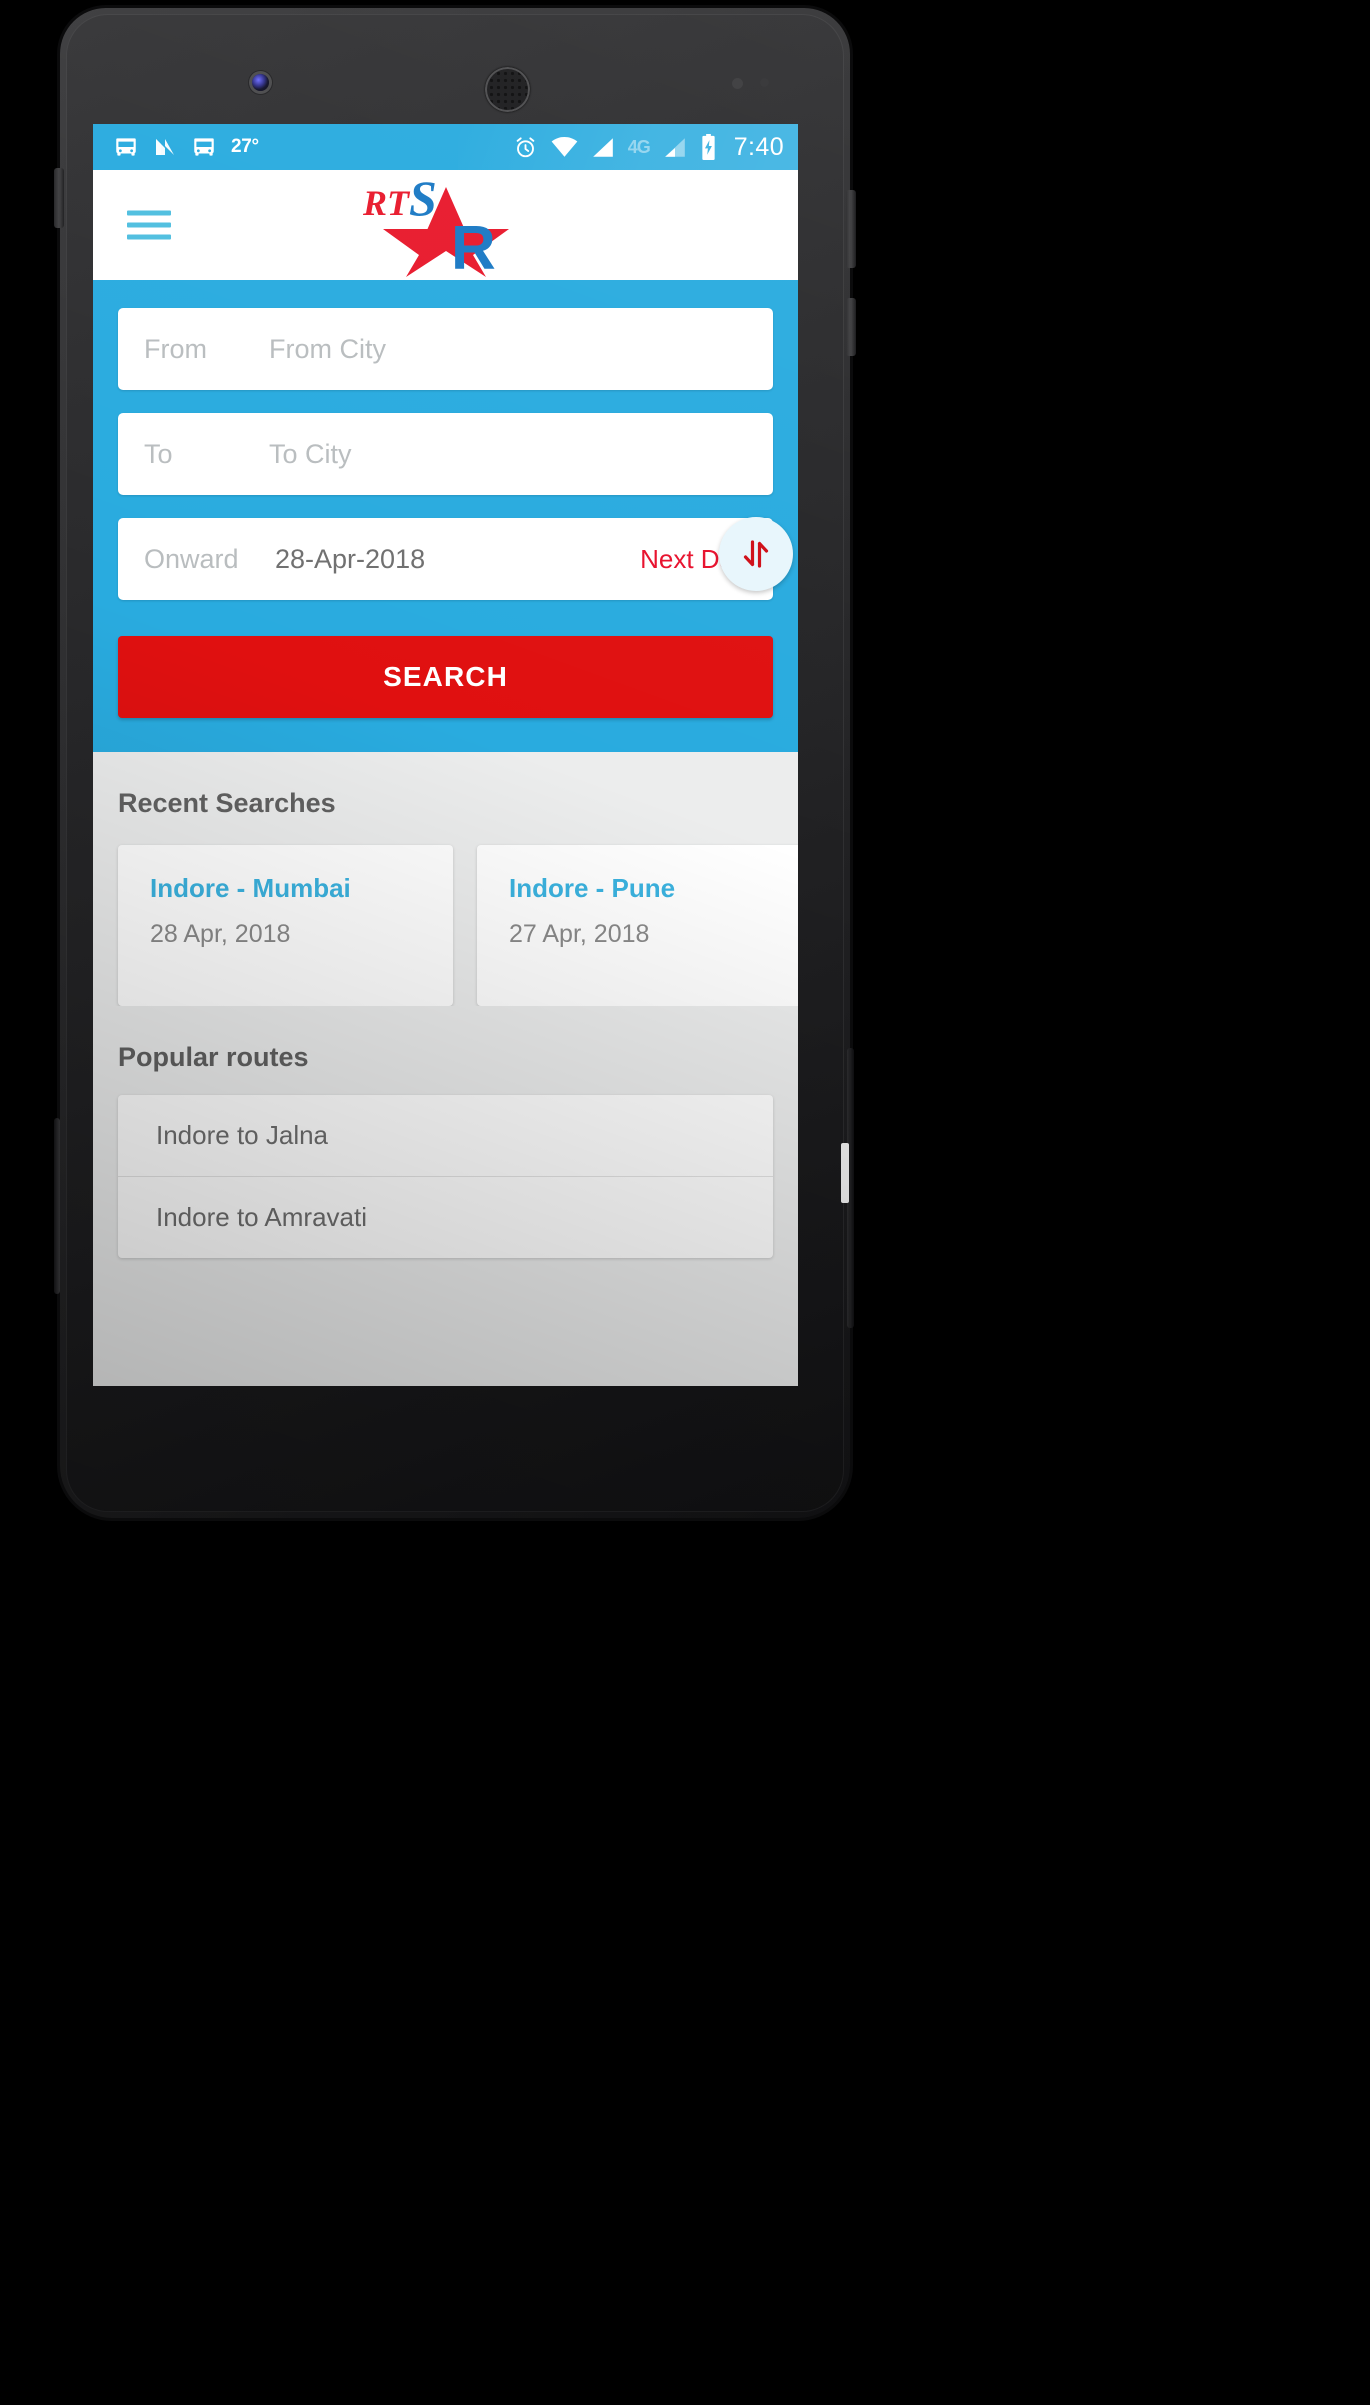 This screenshot has width=1370, height=2405. What do you see at coordinates (473, 245) in the screenshot?
I see `svg-text: R` at bounding box center [473, 245].